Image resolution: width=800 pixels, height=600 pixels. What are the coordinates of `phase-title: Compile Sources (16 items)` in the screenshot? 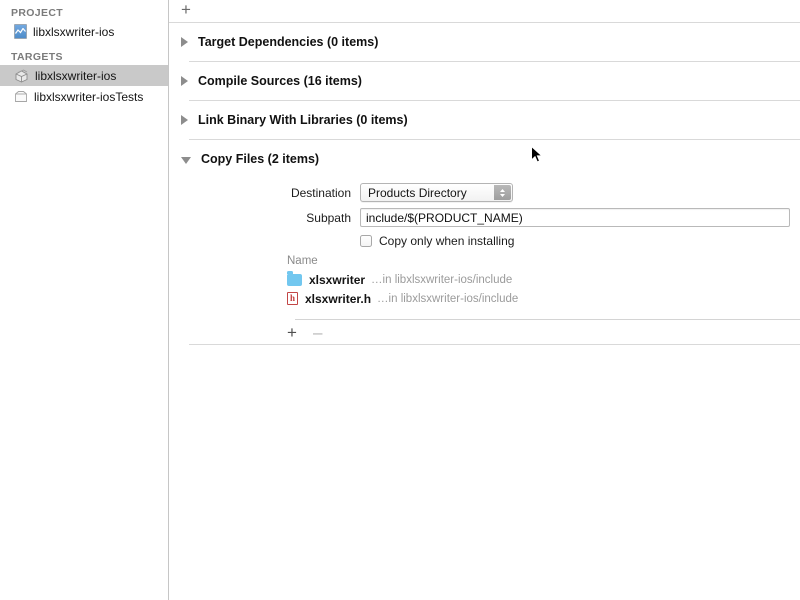 It's located at (280, 81).